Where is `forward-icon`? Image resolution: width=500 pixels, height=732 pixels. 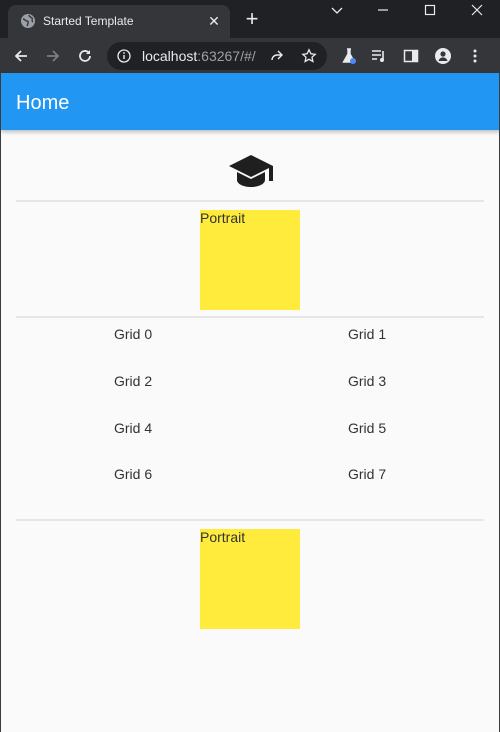
forward-icon is located at coordinates (53, 56).